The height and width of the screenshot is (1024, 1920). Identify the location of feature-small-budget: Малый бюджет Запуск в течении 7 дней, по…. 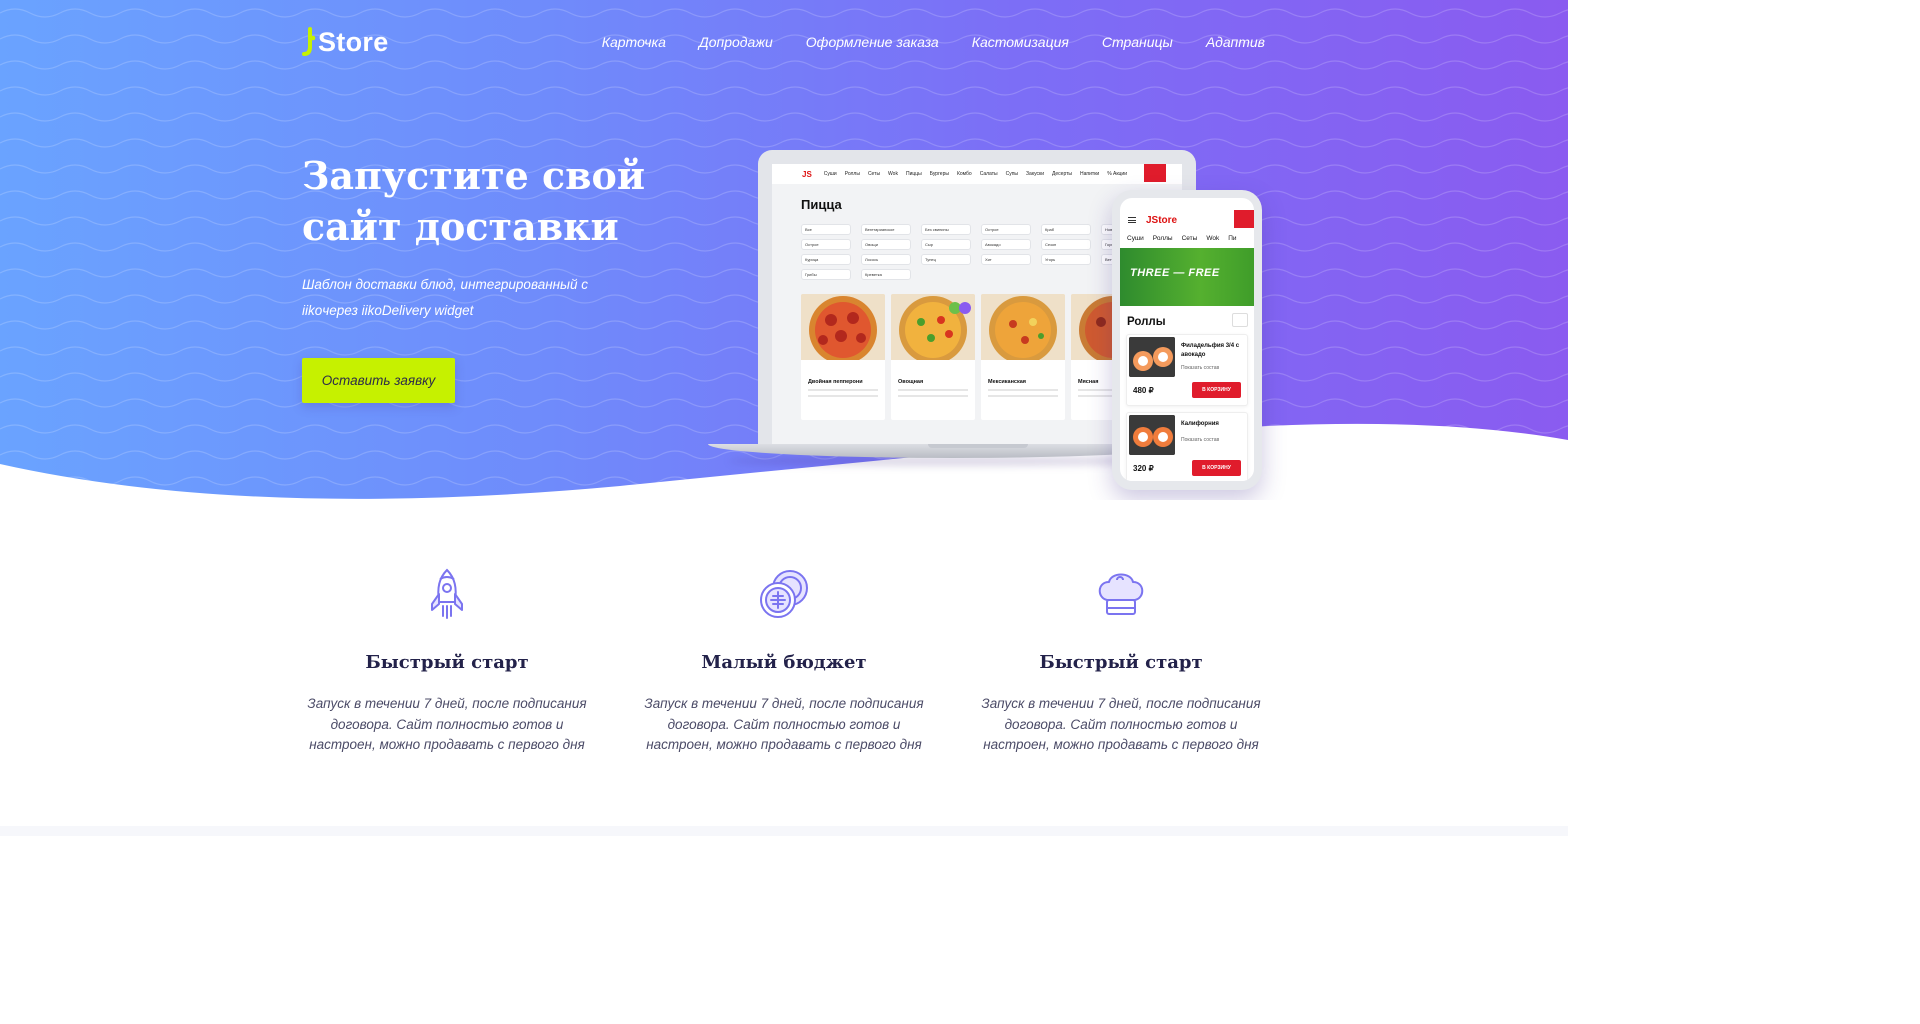
(784, 661).